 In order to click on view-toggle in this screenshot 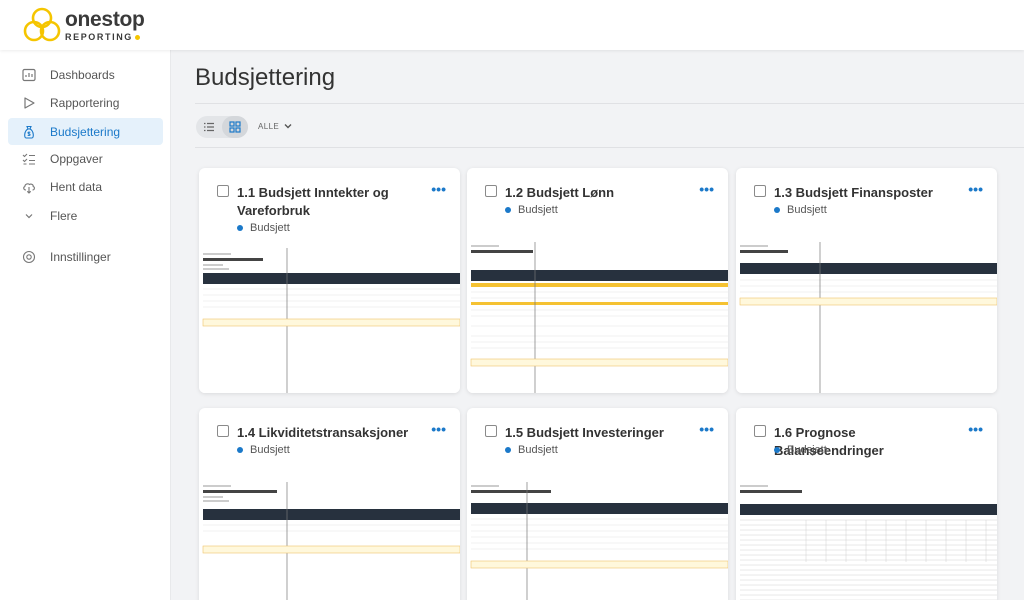, I will do `click(222, 127)`.